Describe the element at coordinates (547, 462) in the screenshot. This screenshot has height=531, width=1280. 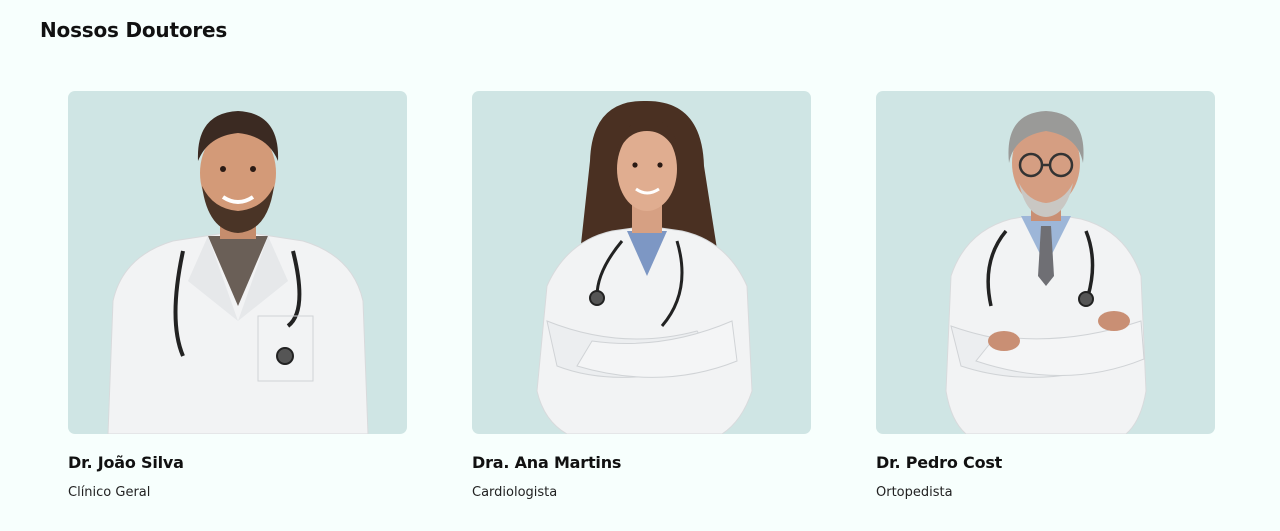
I see `doctor-name: Dra. Ana Martins` at that location.